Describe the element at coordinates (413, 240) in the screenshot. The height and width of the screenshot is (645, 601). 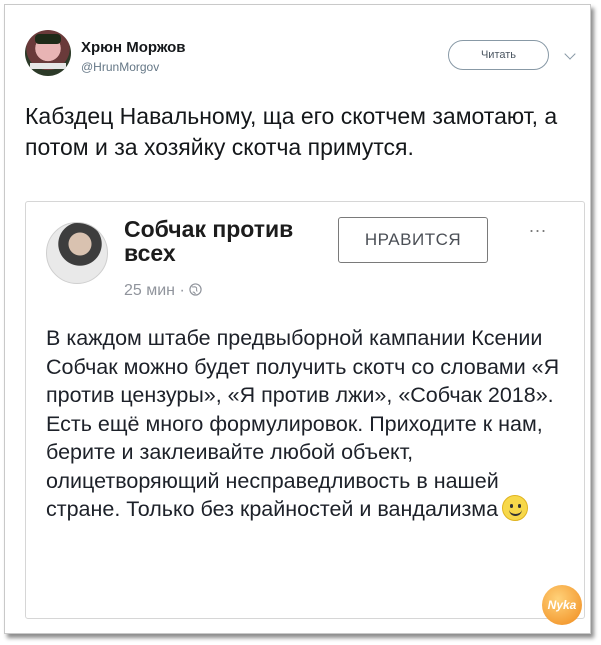
I see `like-button: НРАВИТСЯ` at that location.